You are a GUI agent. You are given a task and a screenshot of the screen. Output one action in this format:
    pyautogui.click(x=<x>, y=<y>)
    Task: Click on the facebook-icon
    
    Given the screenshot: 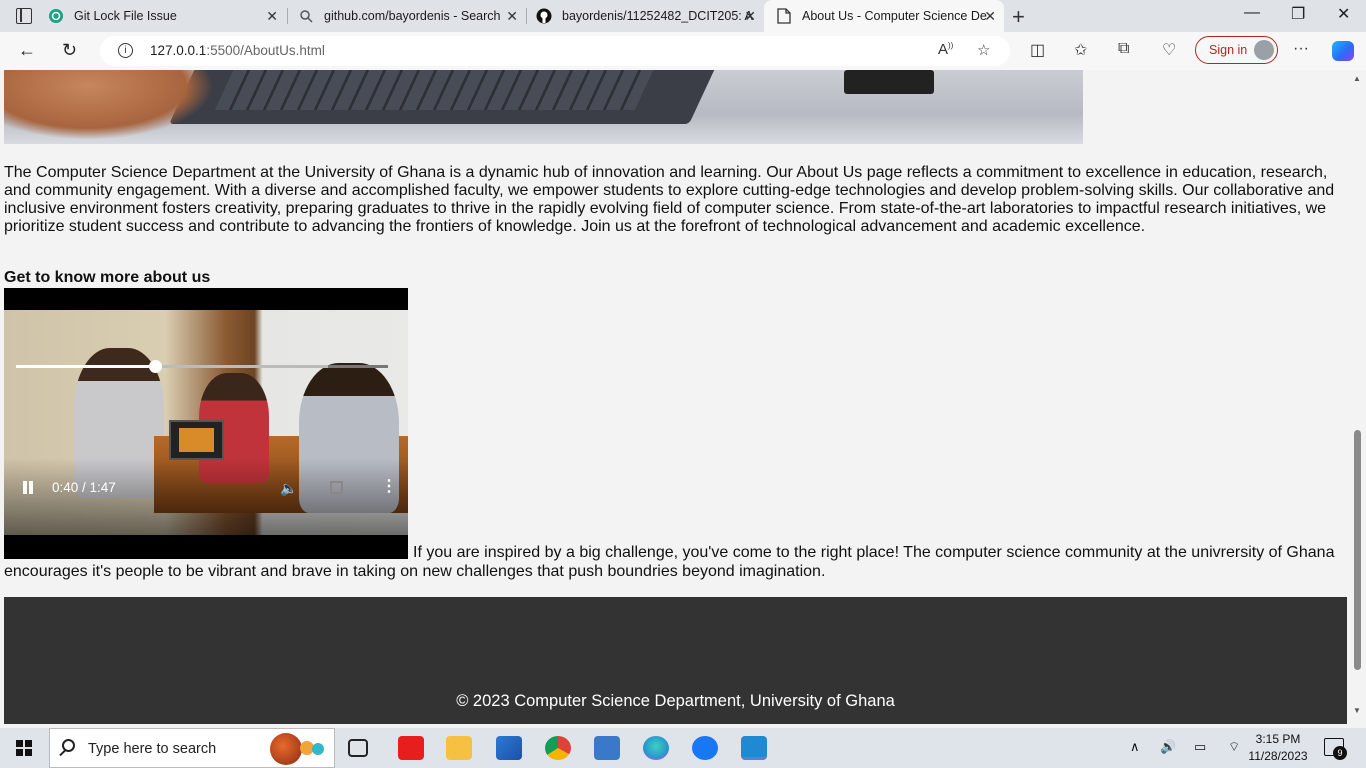 What is the action you would take?
    pyautogui.click(x=705, y=748)
    